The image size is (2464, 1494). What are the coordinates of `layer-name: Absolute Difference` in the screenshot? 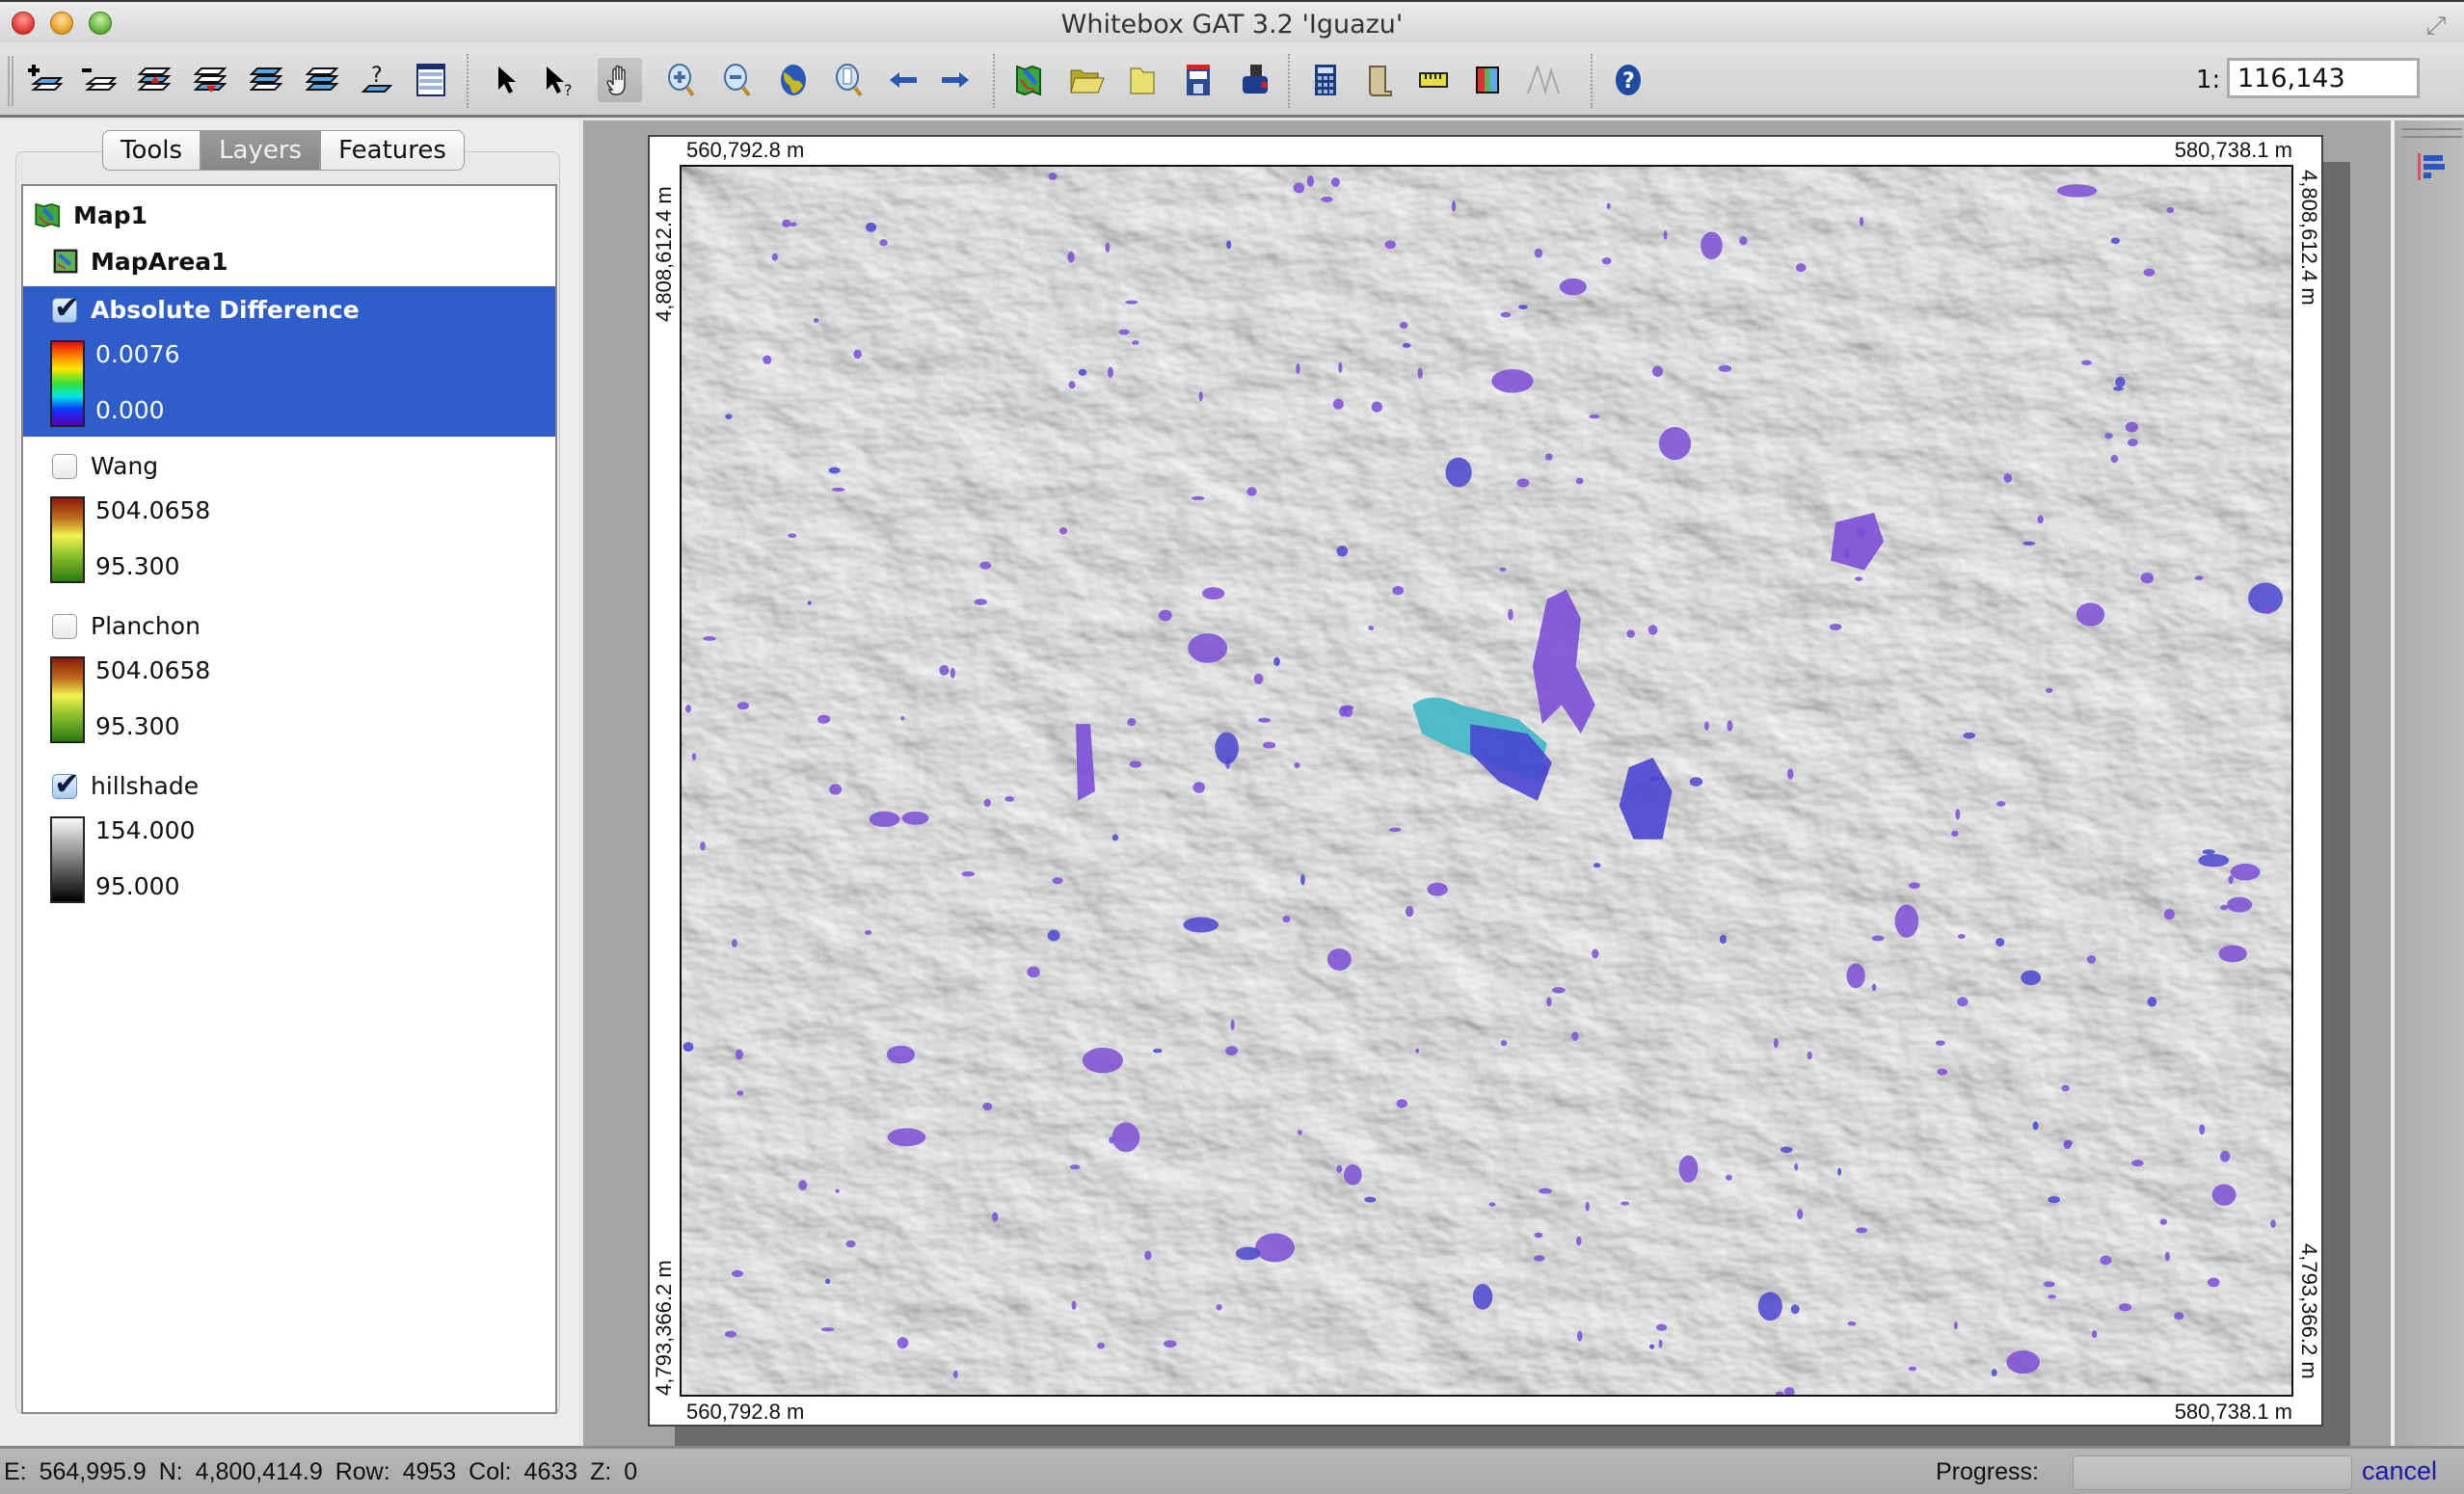 It's located at (226, 310).